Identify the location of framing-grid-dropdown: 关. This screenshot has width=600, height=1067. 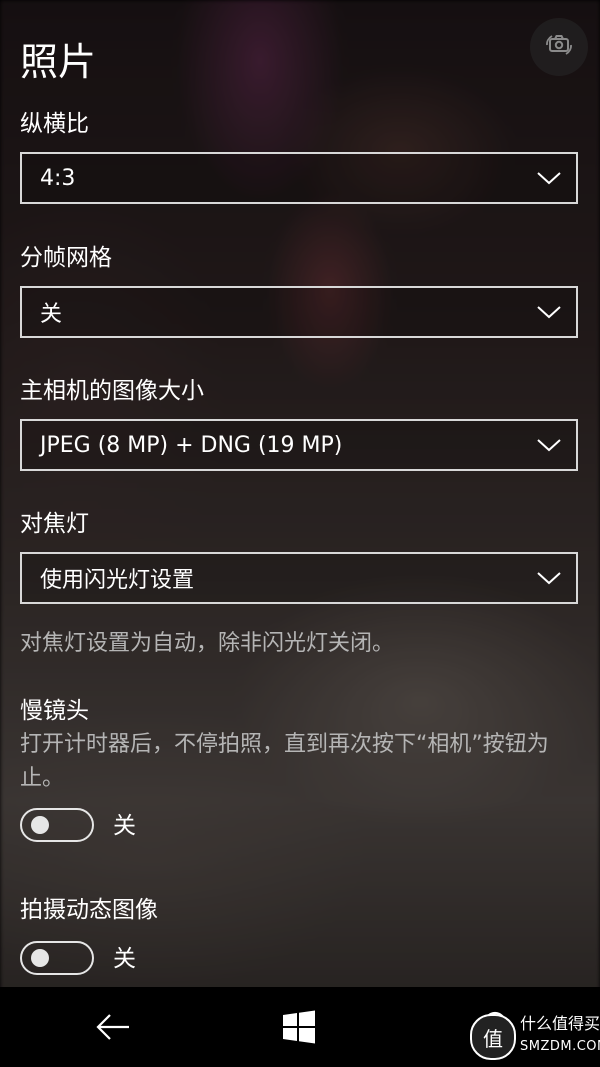
(299, 312).